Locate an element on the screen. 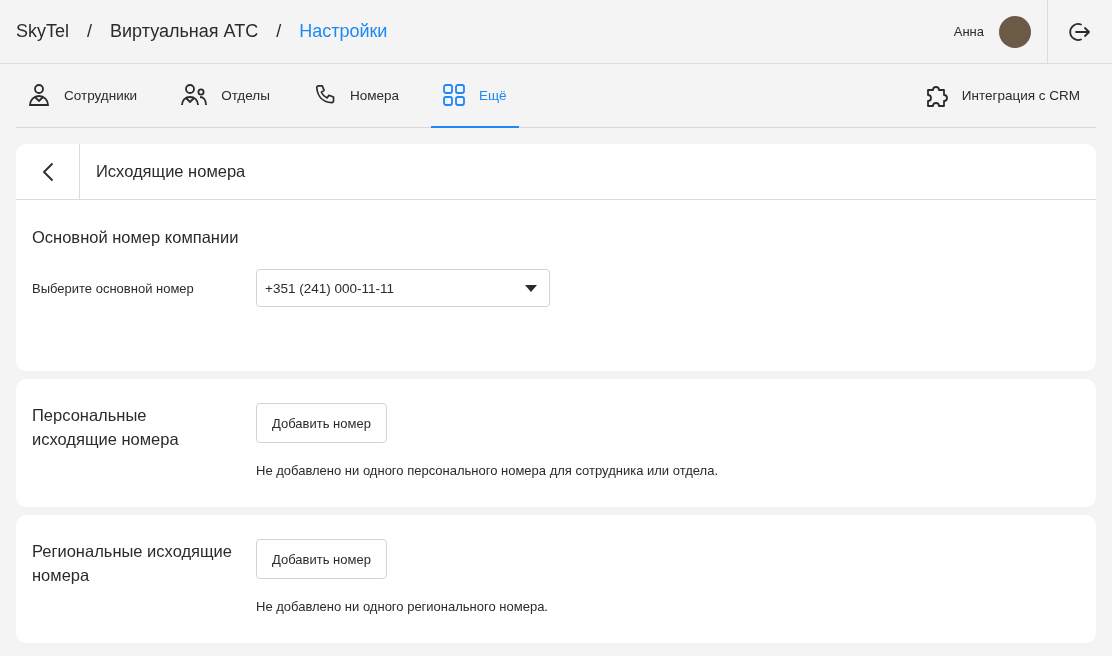 Image resolution: width=1112 pixels, height=656 pixels. caret-icon is located at coordinates (531, 288).